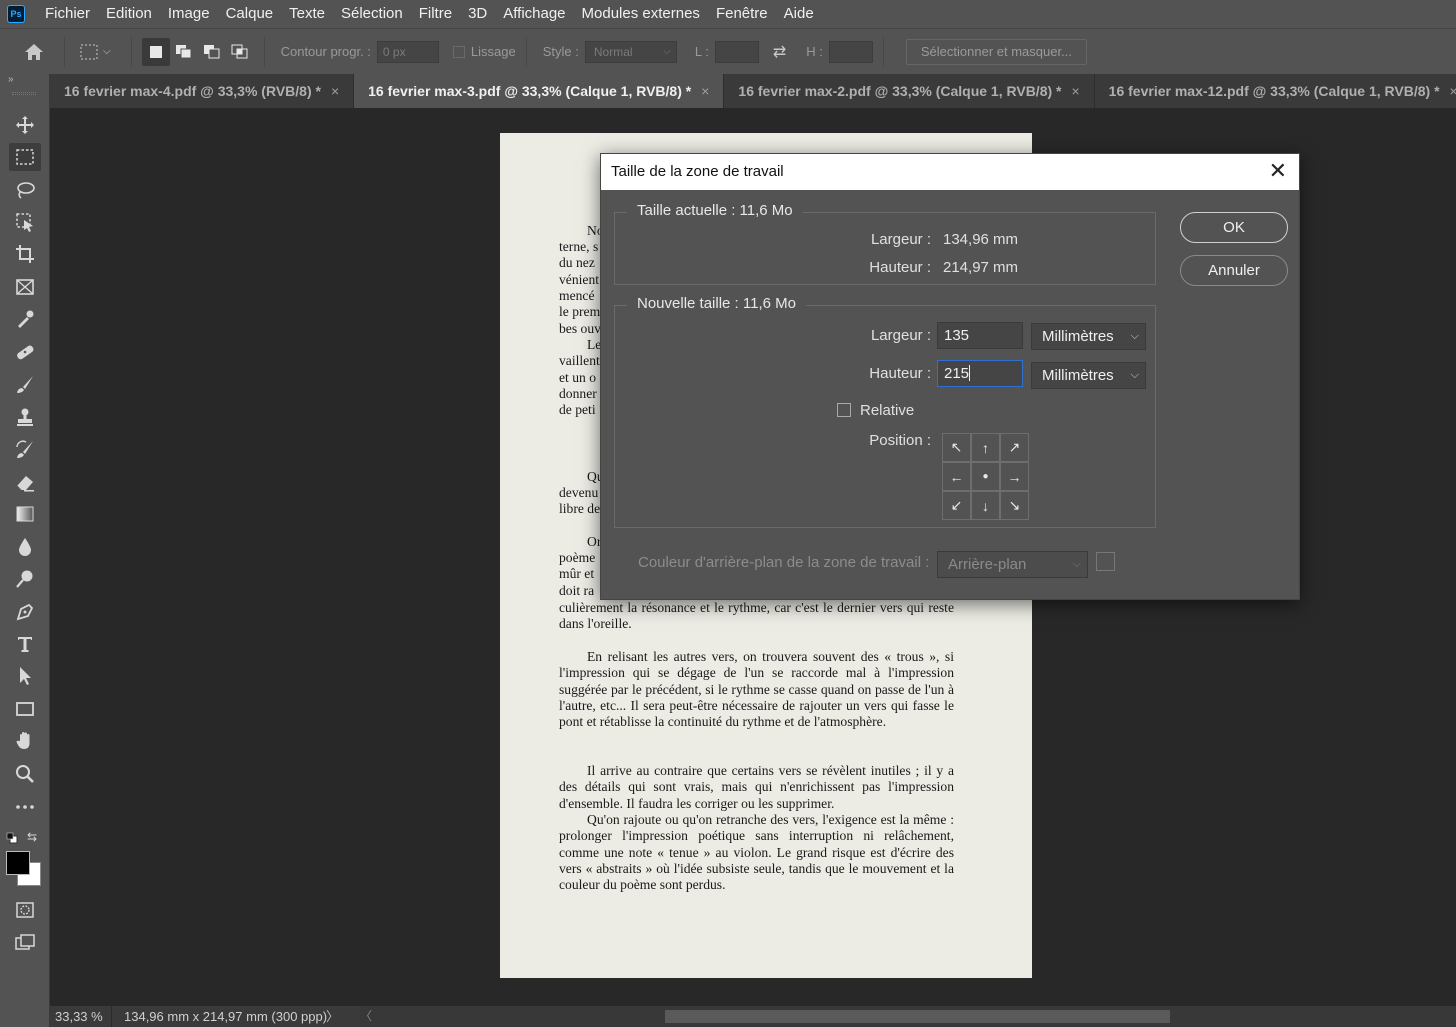  I want to click on cancel-button: Annuler, so click(1234, 270).